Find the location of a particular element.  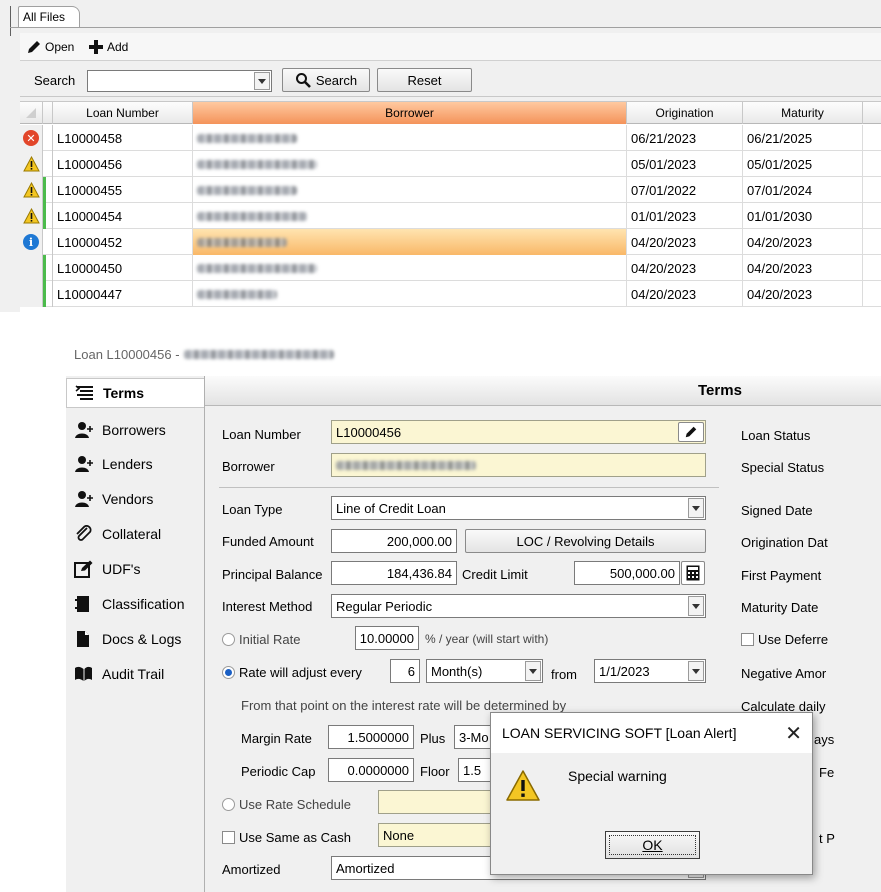

loan-type-dropdown-icon is located at coordinates (696, 508).